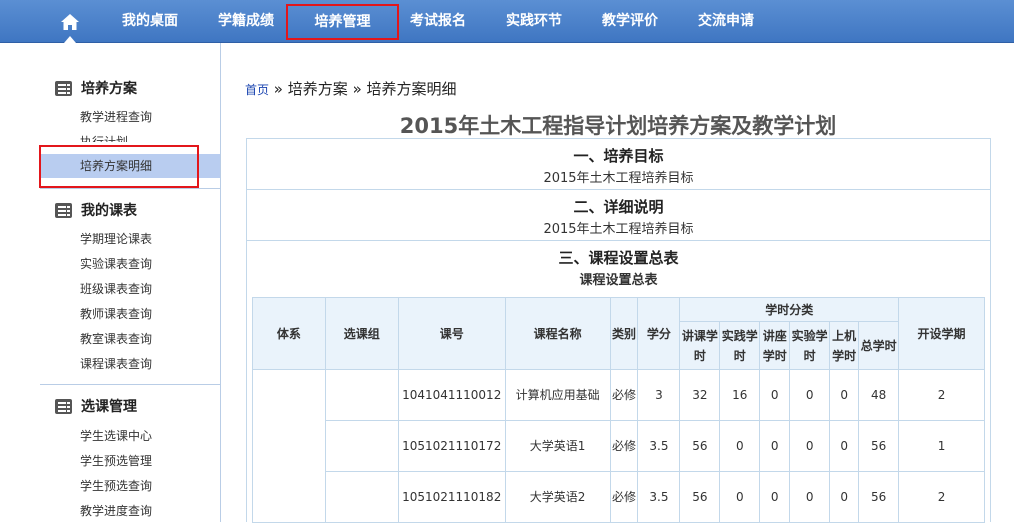  What do you see at coordinates (775, 345) in the screenshot?
I see `col-header-seminar: 讲座学时` at bounding box center [775, 345].